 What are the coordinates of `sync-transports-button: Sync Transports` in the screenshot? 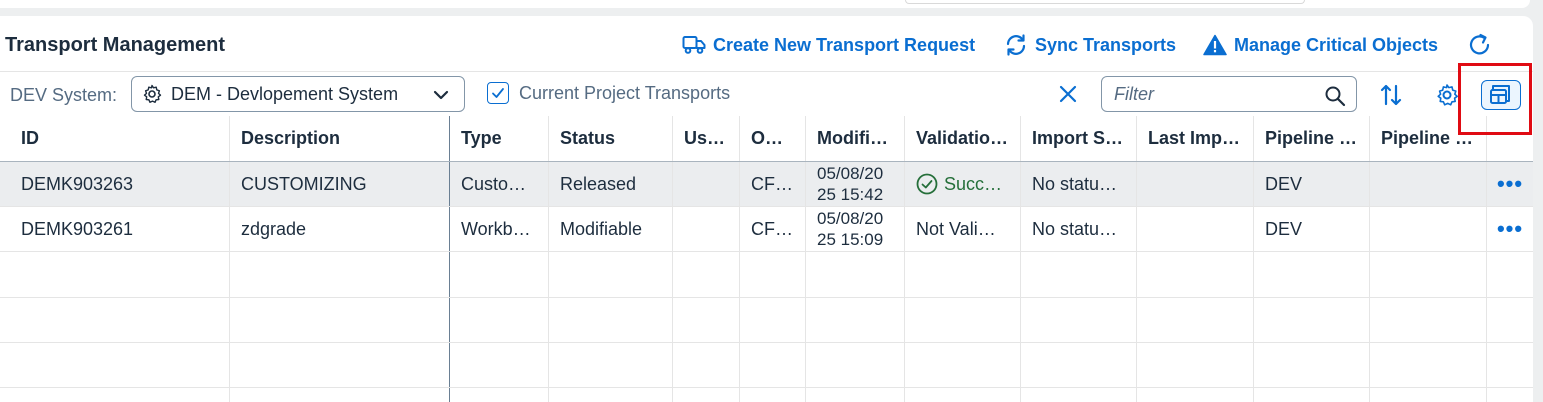 It's located at (1090, 45).